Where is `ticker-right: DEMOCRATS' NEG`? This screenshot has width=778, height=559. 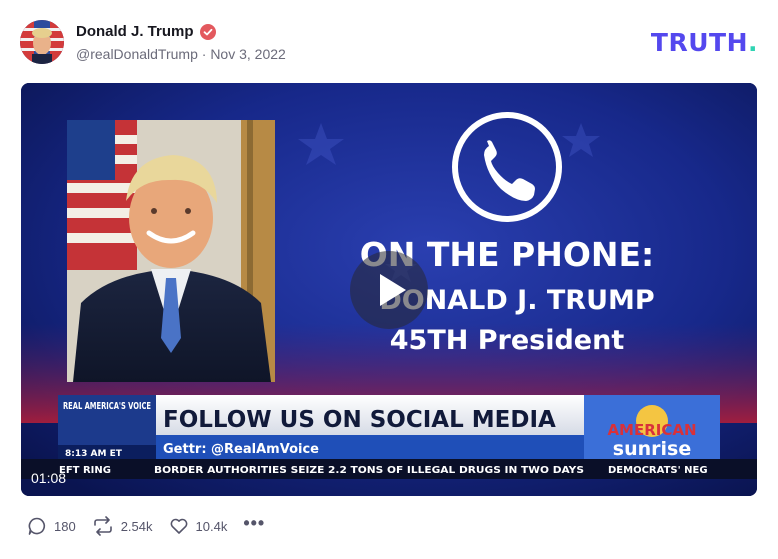
ticker-right: DEMOCRATS' NEG is located at coordinates (658, 470).